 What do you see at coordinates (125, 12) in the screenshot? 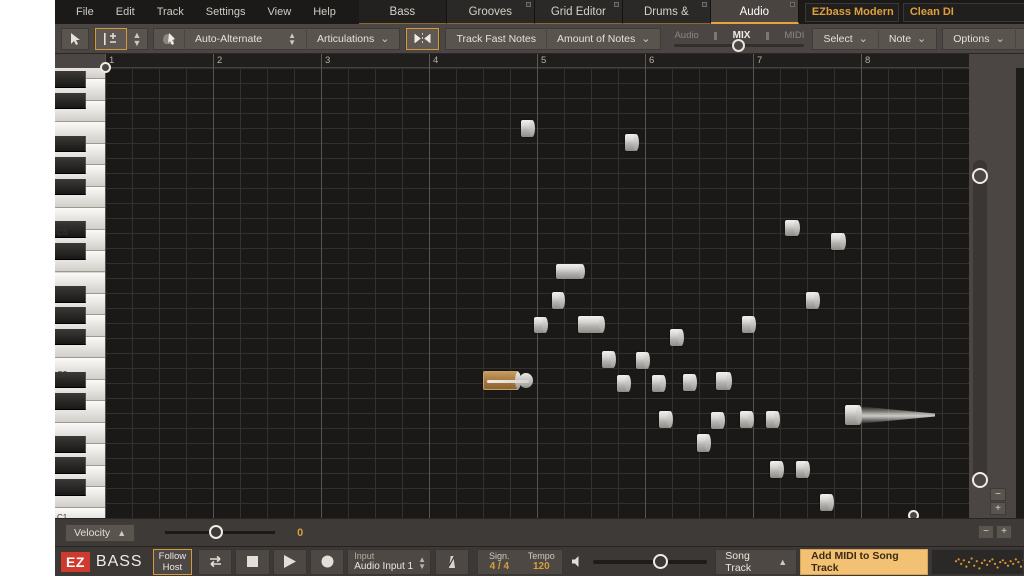
I see `menu-edit: Edit` at bounding box center [125, 12].